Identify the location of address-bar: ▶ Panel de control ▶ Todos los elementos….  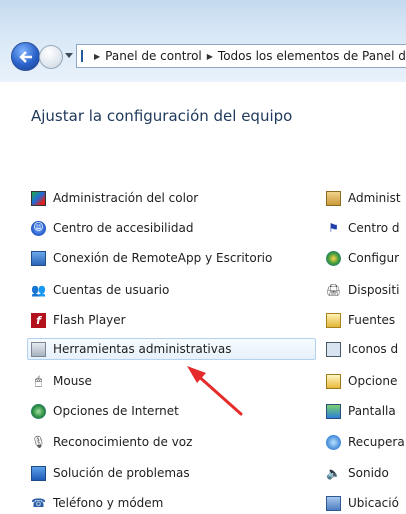
(241, 56).